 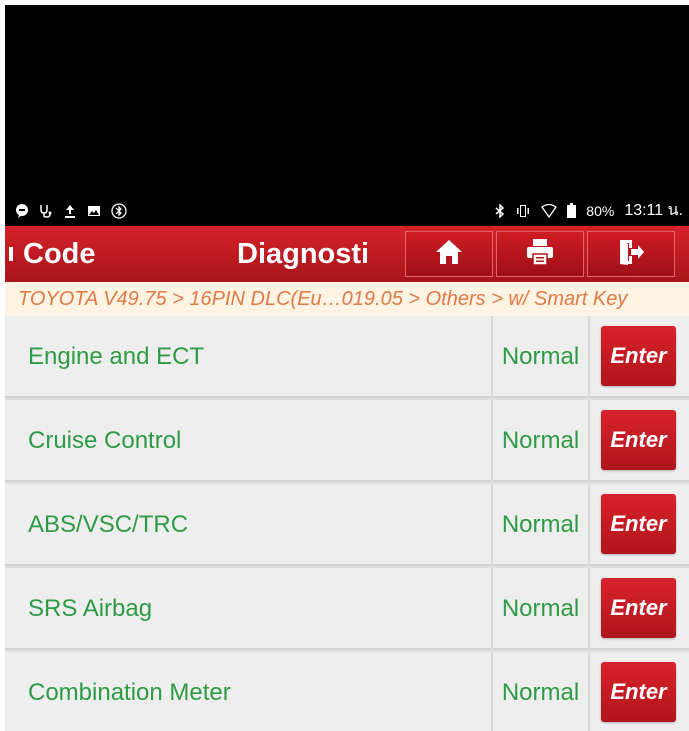 I want to click on exit-button, so click(x=631, y=254).